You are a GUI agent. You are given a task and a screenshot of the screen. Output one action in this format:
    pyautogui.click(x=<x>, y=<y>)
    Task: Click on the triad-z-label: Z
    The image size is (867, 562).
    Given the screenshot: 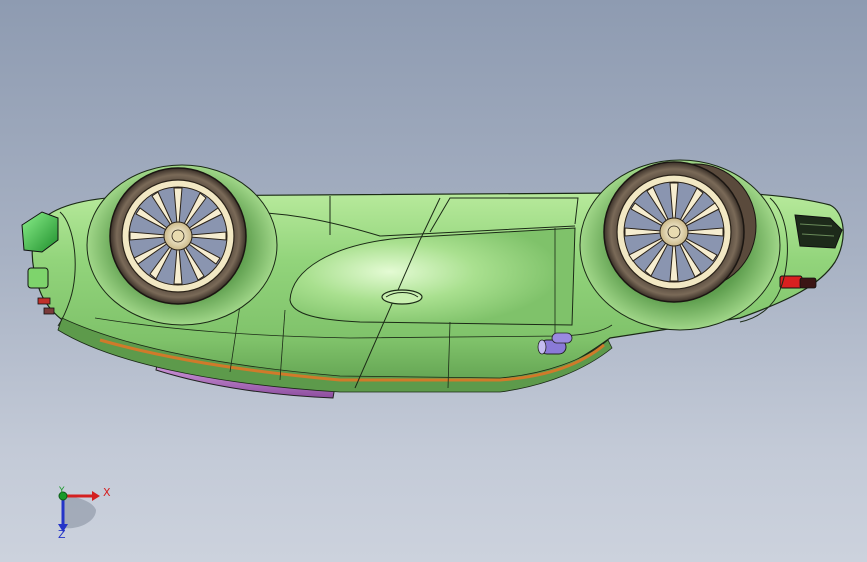 What is the action you would take?
    pyautogui.click(x=62, y=534)
    